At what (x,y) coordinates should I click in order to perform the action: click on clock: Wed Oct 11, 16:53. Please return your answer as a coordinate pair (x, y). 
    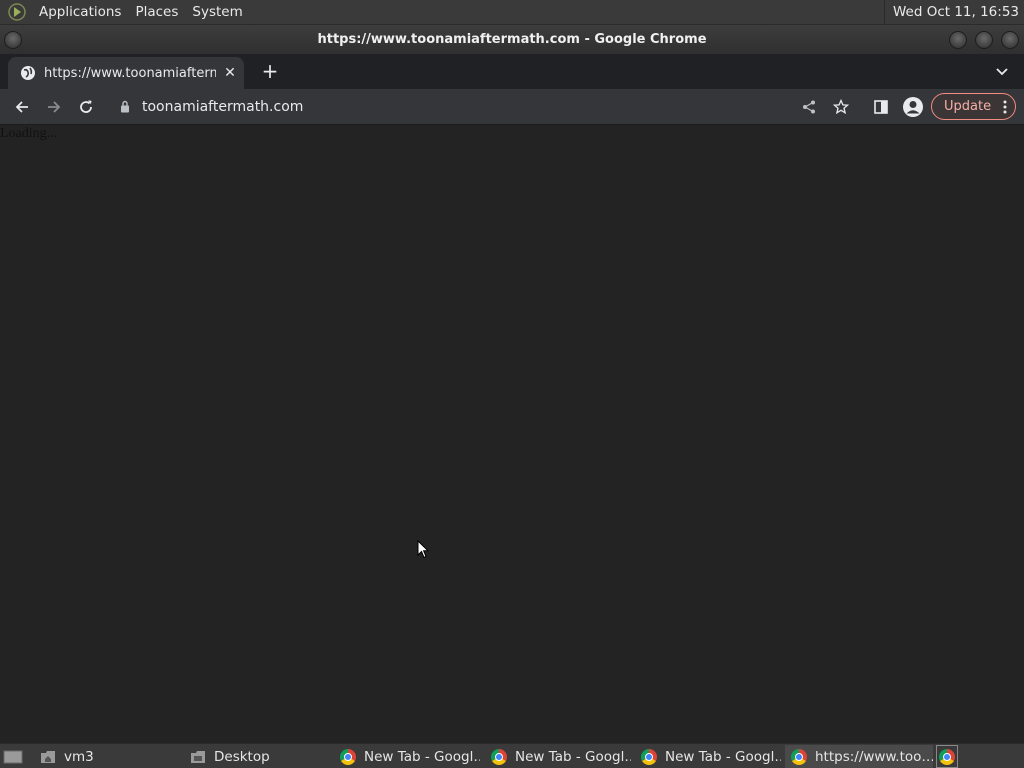
    Looking at the image, I should click on (951, 12).